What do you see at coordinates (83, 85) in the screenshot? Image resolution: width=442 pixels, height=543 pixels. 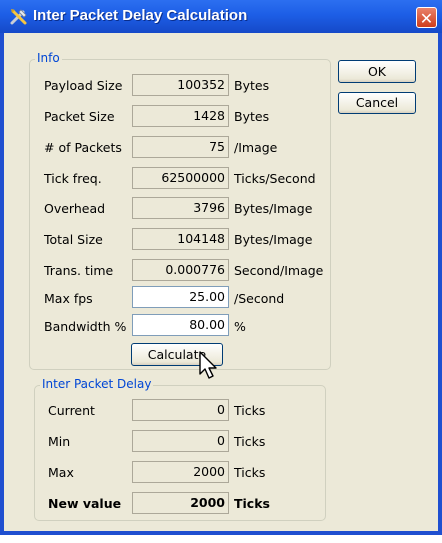 I see `payload-size-label: Payload Size` at bounding box center [83, 85].